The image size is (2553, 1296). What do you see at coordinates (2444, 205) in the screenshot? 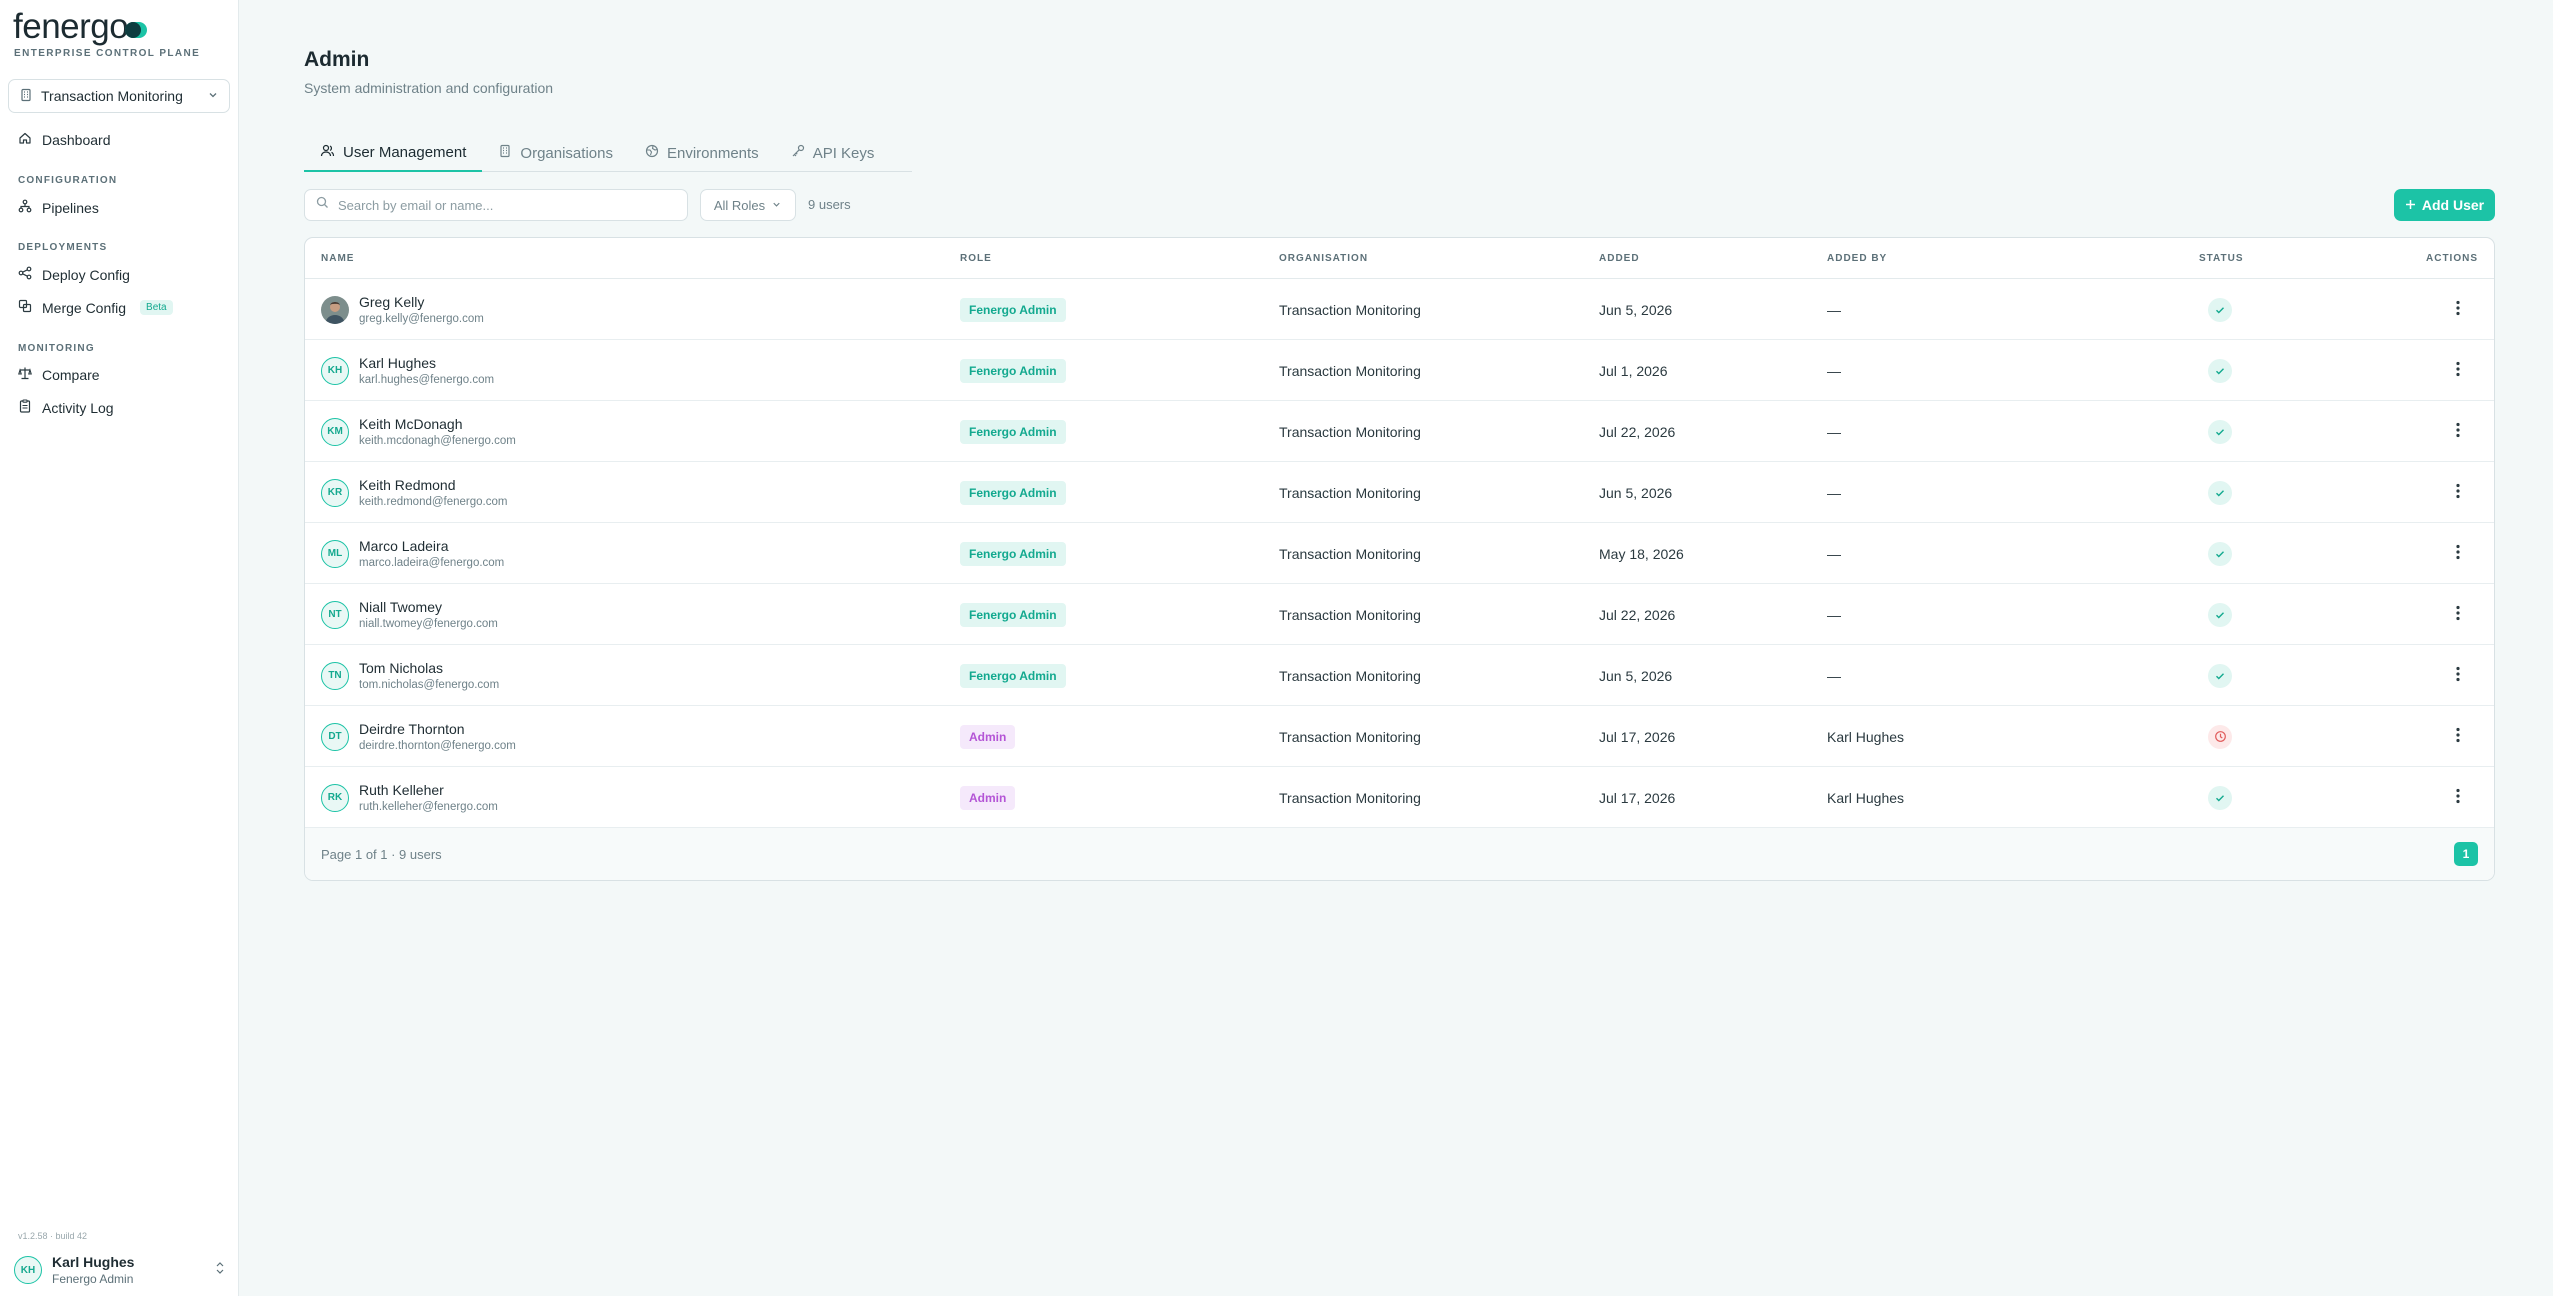
I see `add-user-button: Add User` at bounding box center [2444, 205].